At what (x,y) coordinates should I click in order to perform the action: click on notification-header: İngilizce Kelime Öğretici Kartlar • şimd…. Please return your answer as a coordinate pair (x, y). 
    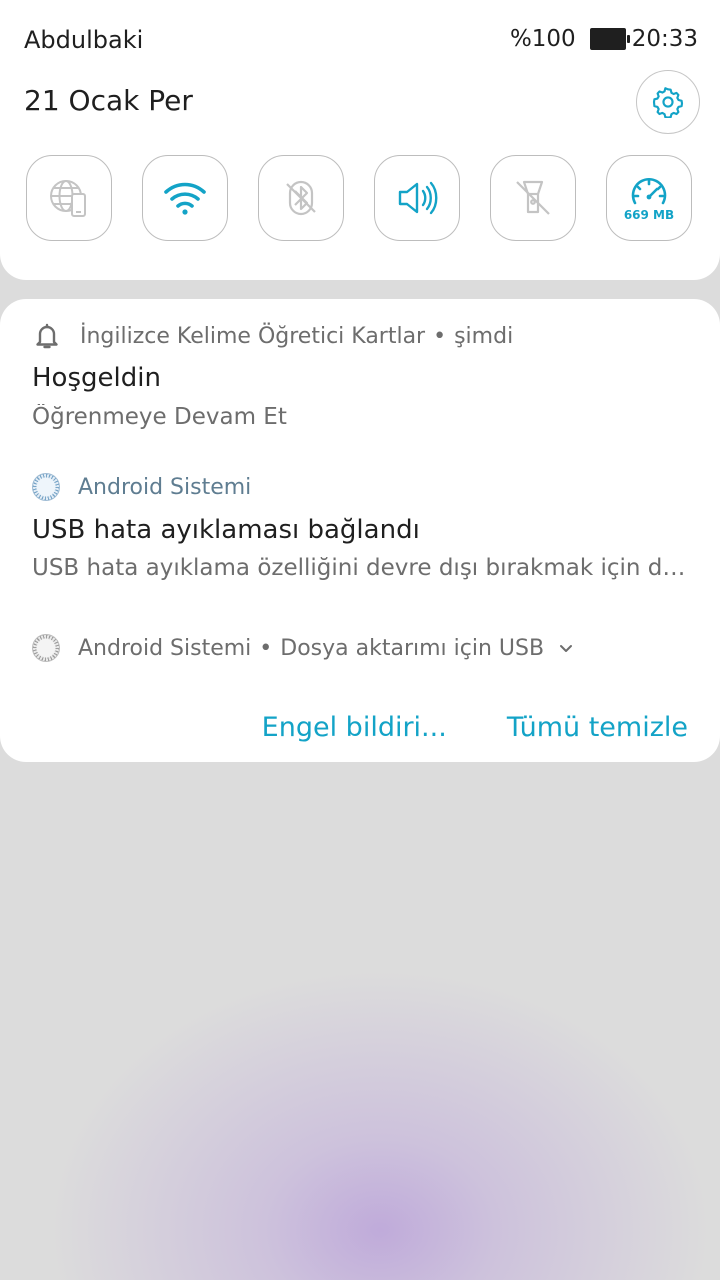
    Looking at the image, I should click on (272, 336).